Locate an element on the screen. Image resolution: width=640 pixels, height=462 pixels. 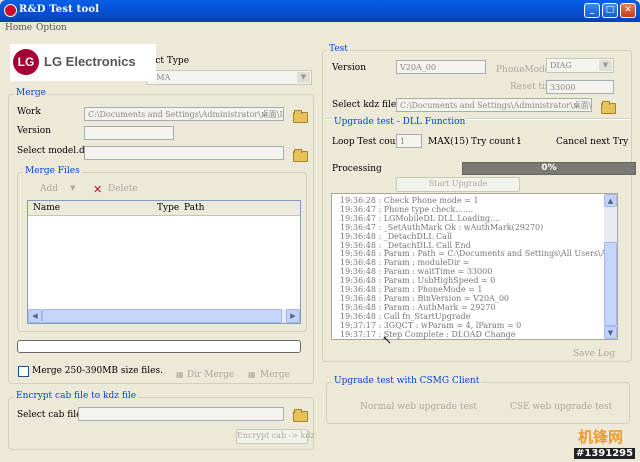
test-version-label: Version is located at coordinates (349, 68).